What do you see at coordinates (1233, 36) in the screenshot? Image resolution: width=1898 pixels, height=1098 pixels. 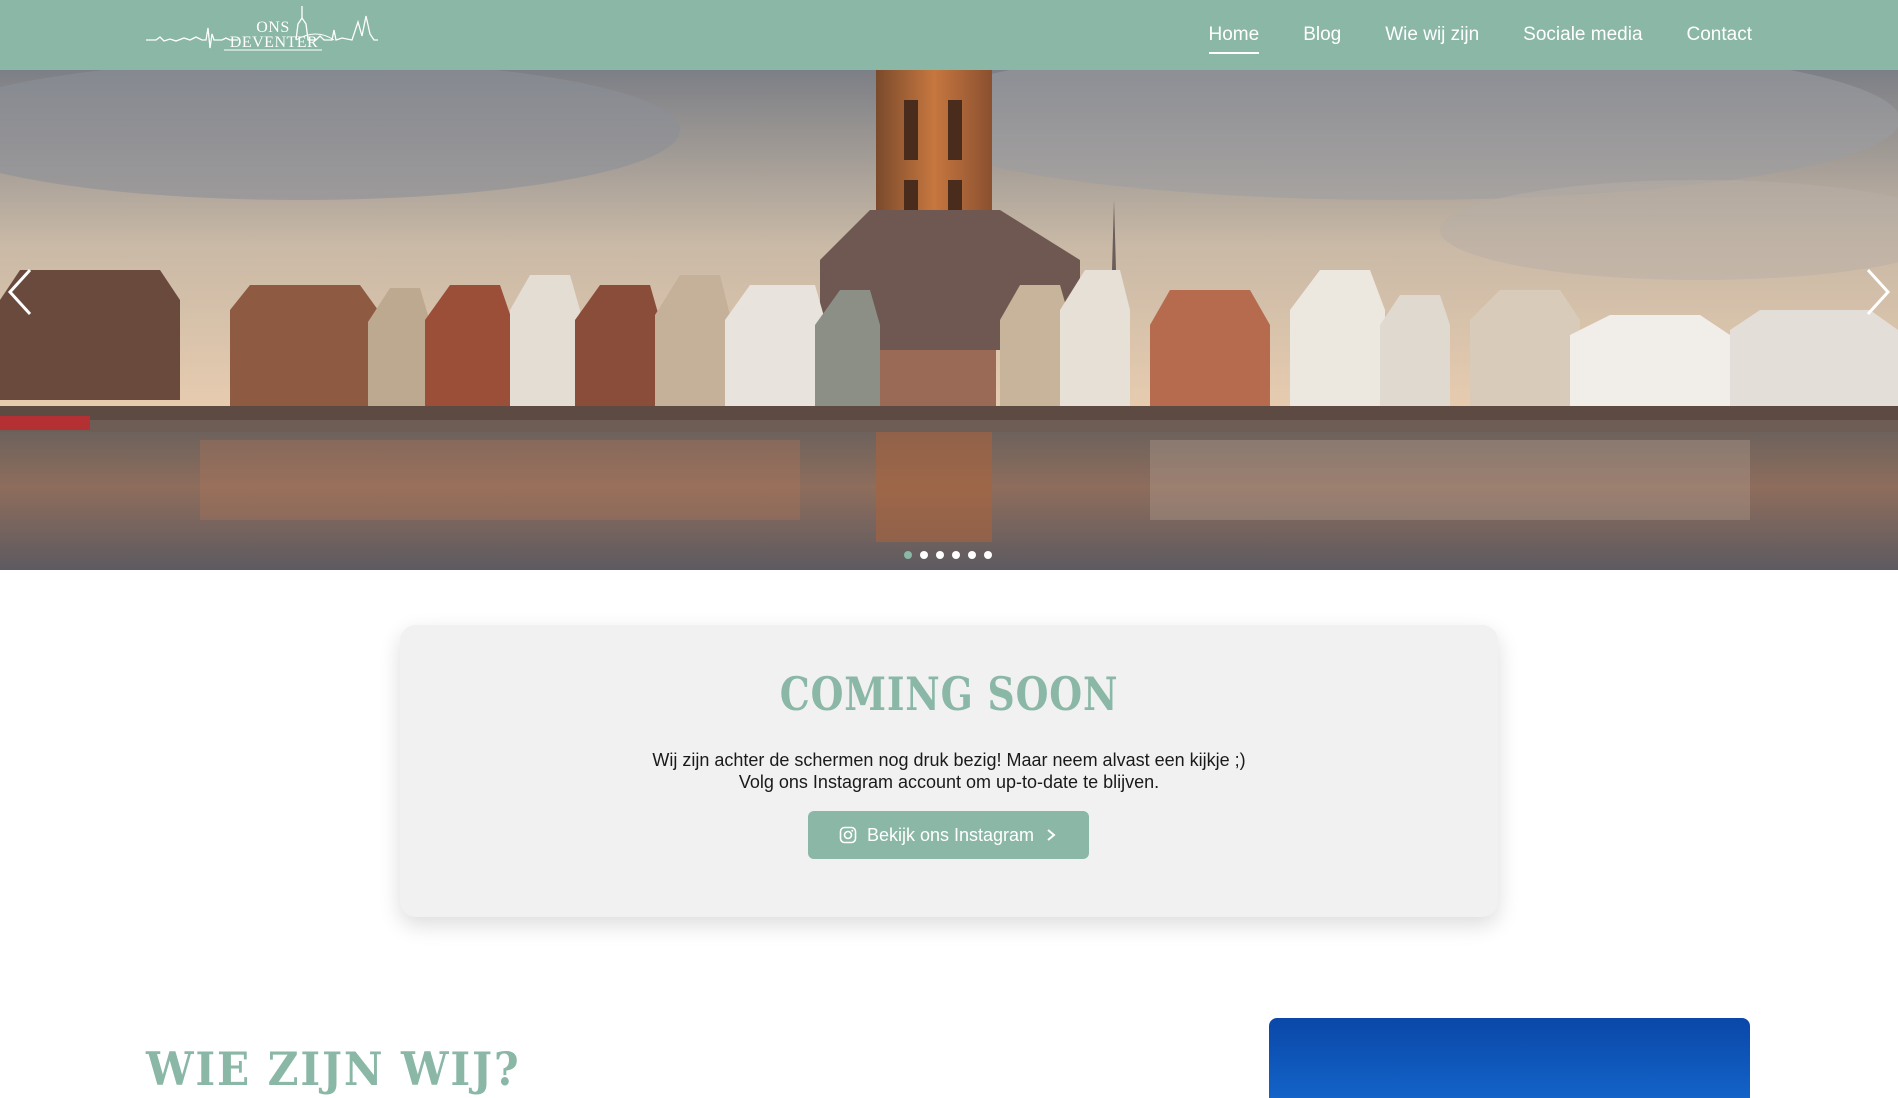 I see `nav-home: Home` at bounding box center [1233, 36].